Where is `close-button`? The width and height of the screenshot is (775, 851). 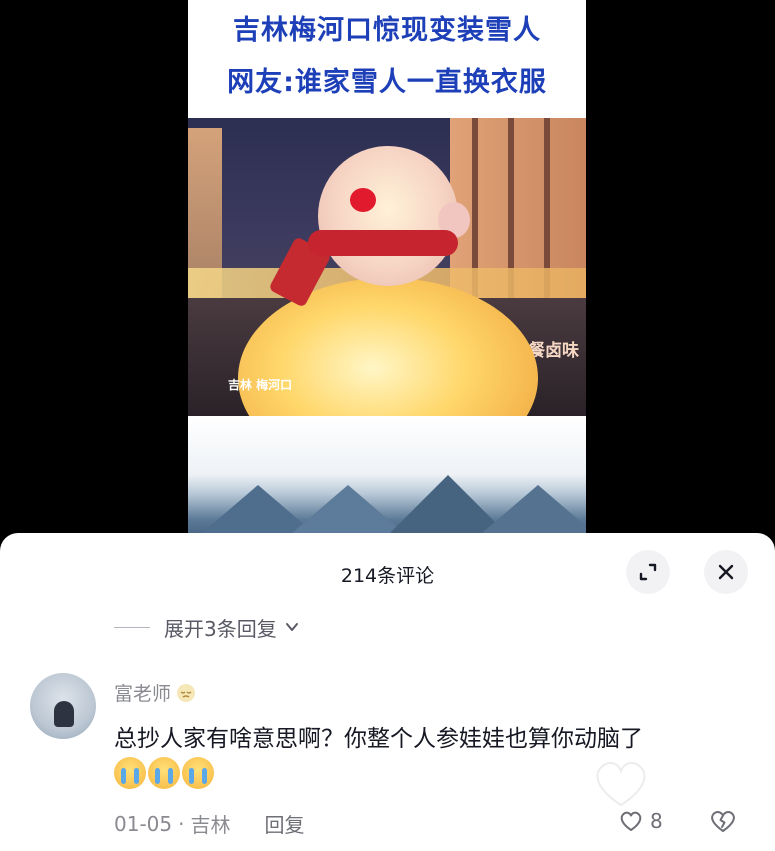
close-button is located at coordinates (726, 572).